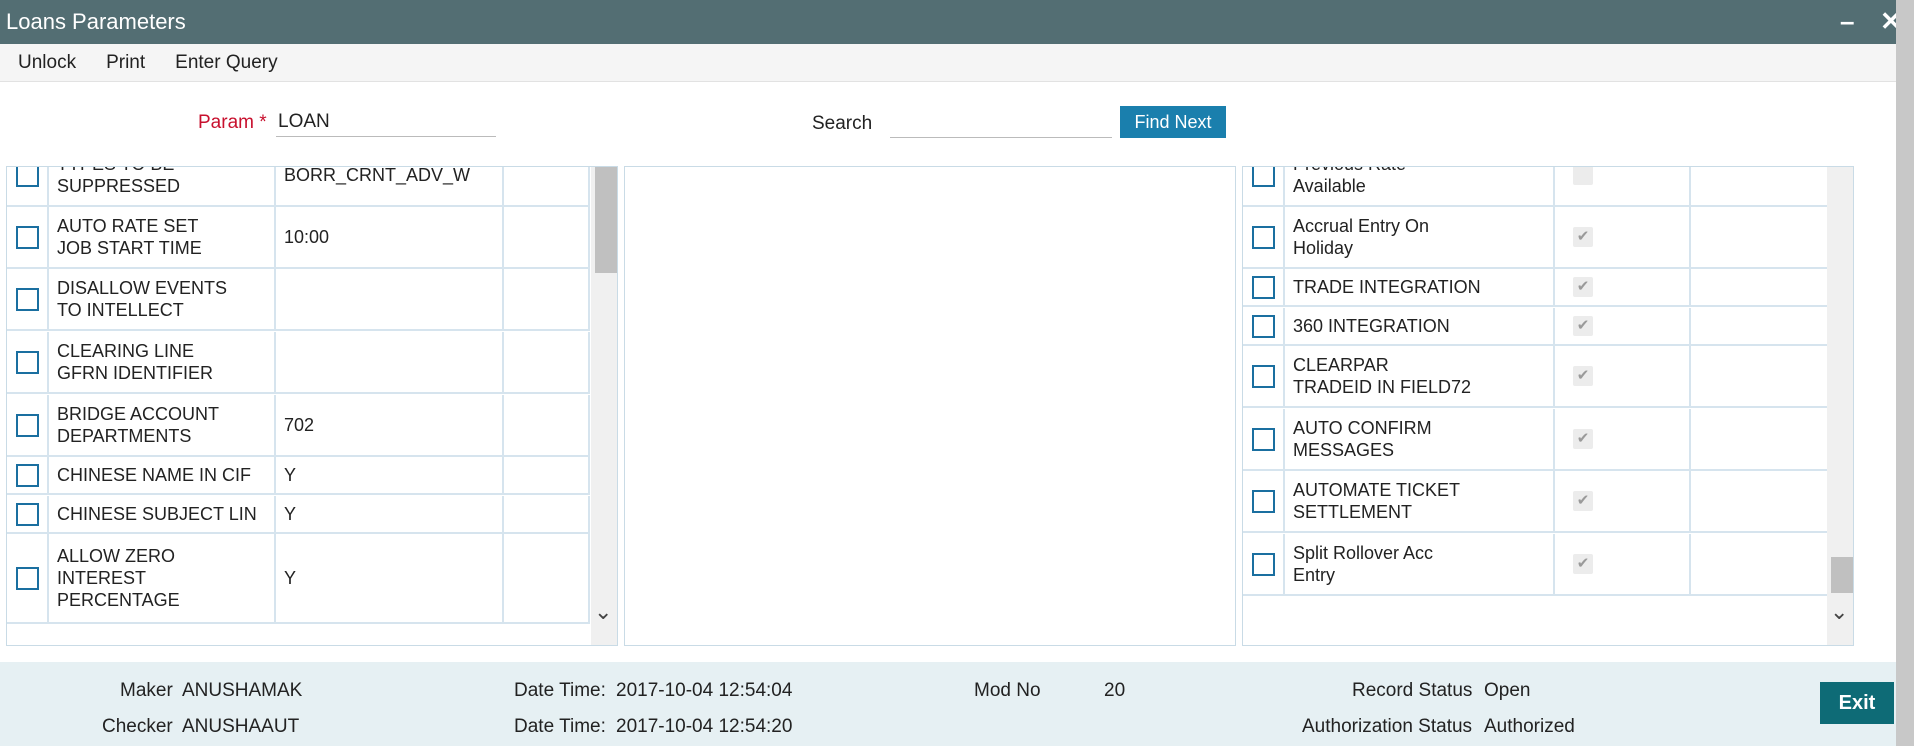  What do you see at coordinates (1420, 287) in the screenshot?
I see `param-name: TRADE INTEGRATION` at bounding box center [1420, 287].